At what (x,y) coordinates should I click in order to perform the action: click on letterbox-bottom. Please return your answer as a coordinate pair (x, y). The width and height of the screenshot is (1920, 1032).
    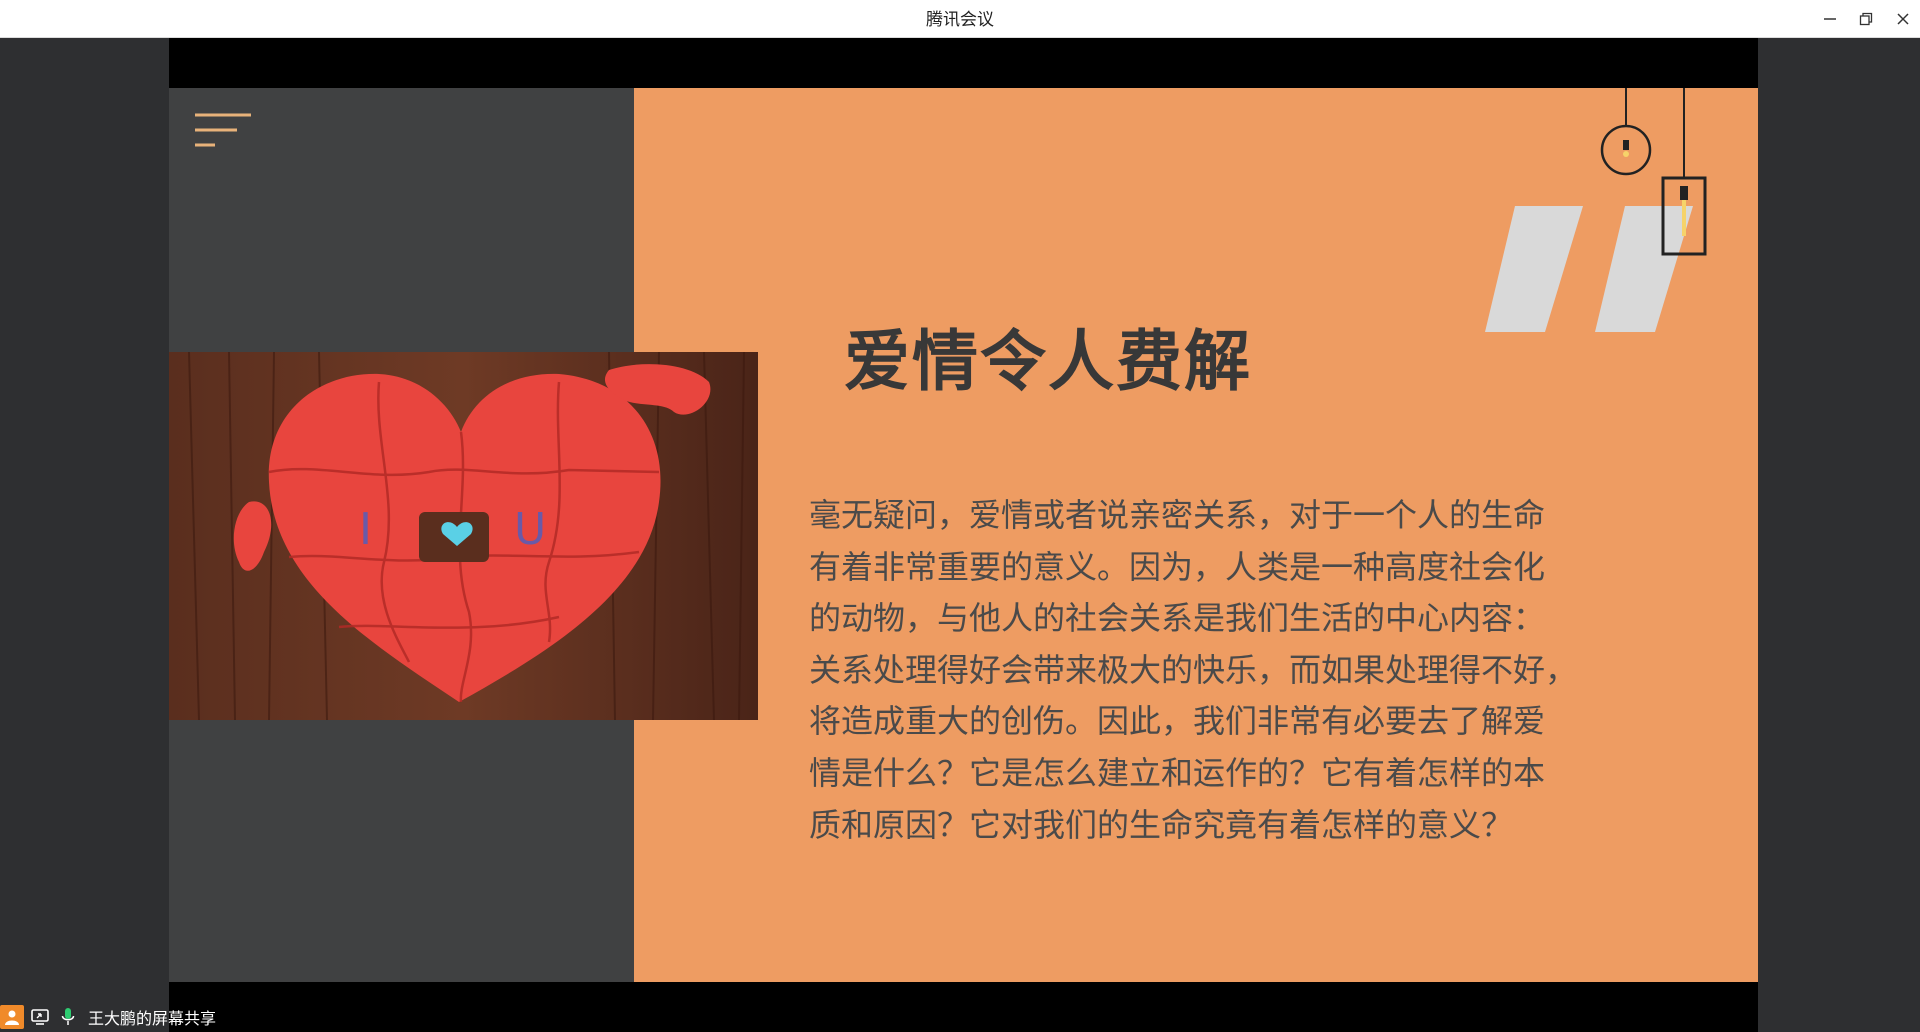
    Looking at the image, I should click on (963, 1007).